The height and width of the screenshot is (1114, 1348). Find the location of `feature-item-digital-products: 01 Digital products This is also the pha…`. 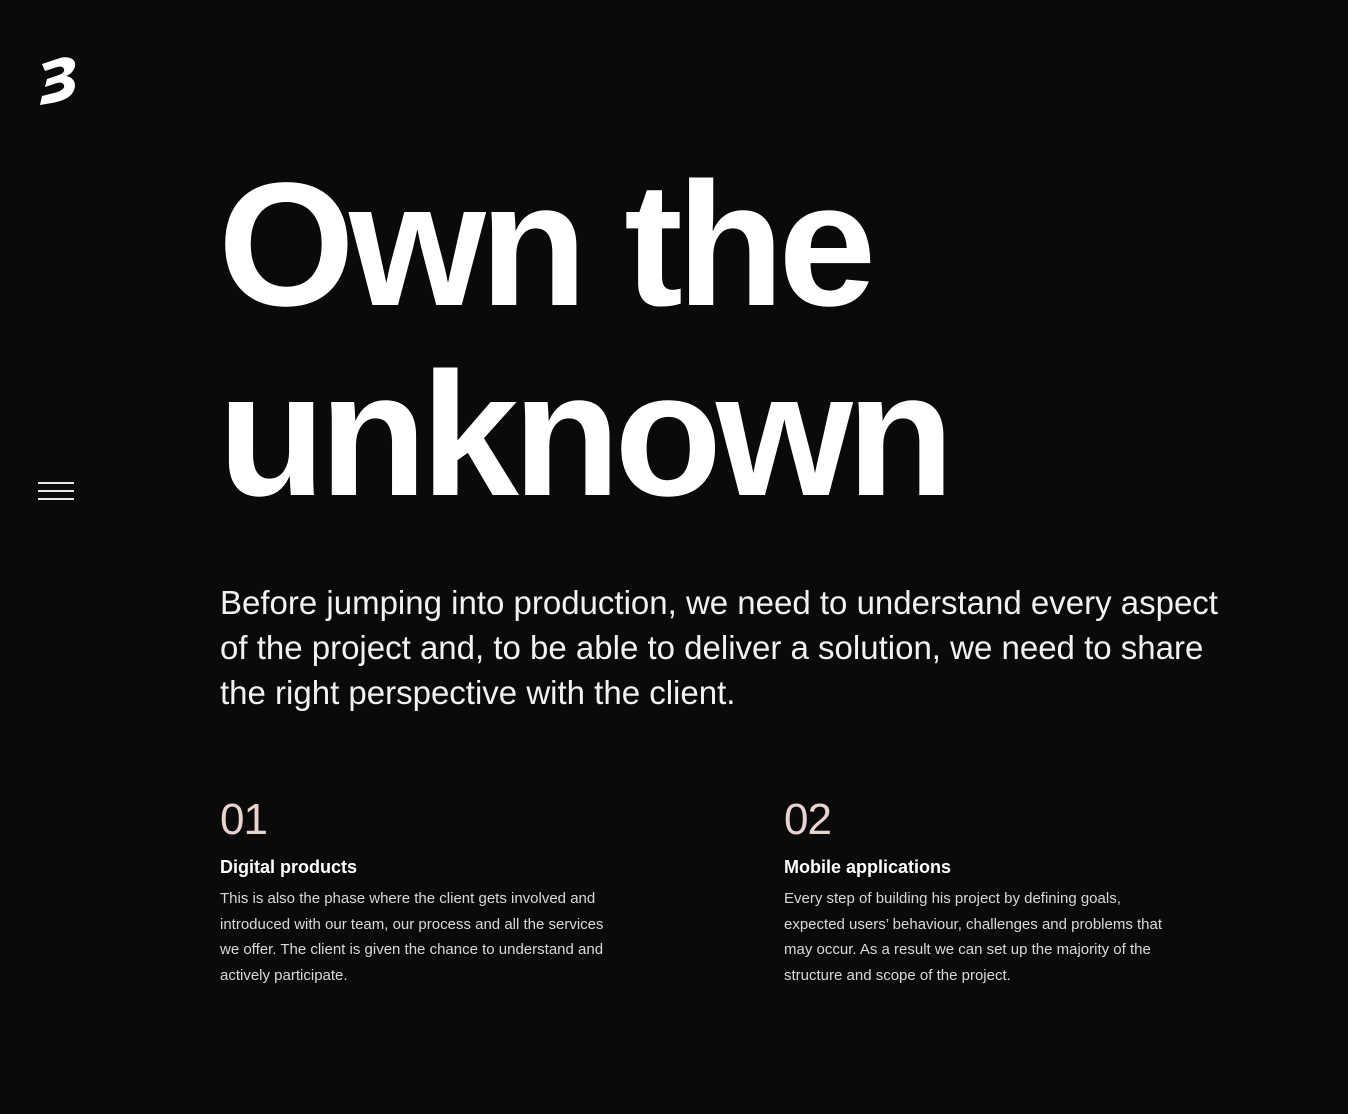

feature-item-digital-products: 01 Digital products This is also the pha… is located at coordinates (415, 890).